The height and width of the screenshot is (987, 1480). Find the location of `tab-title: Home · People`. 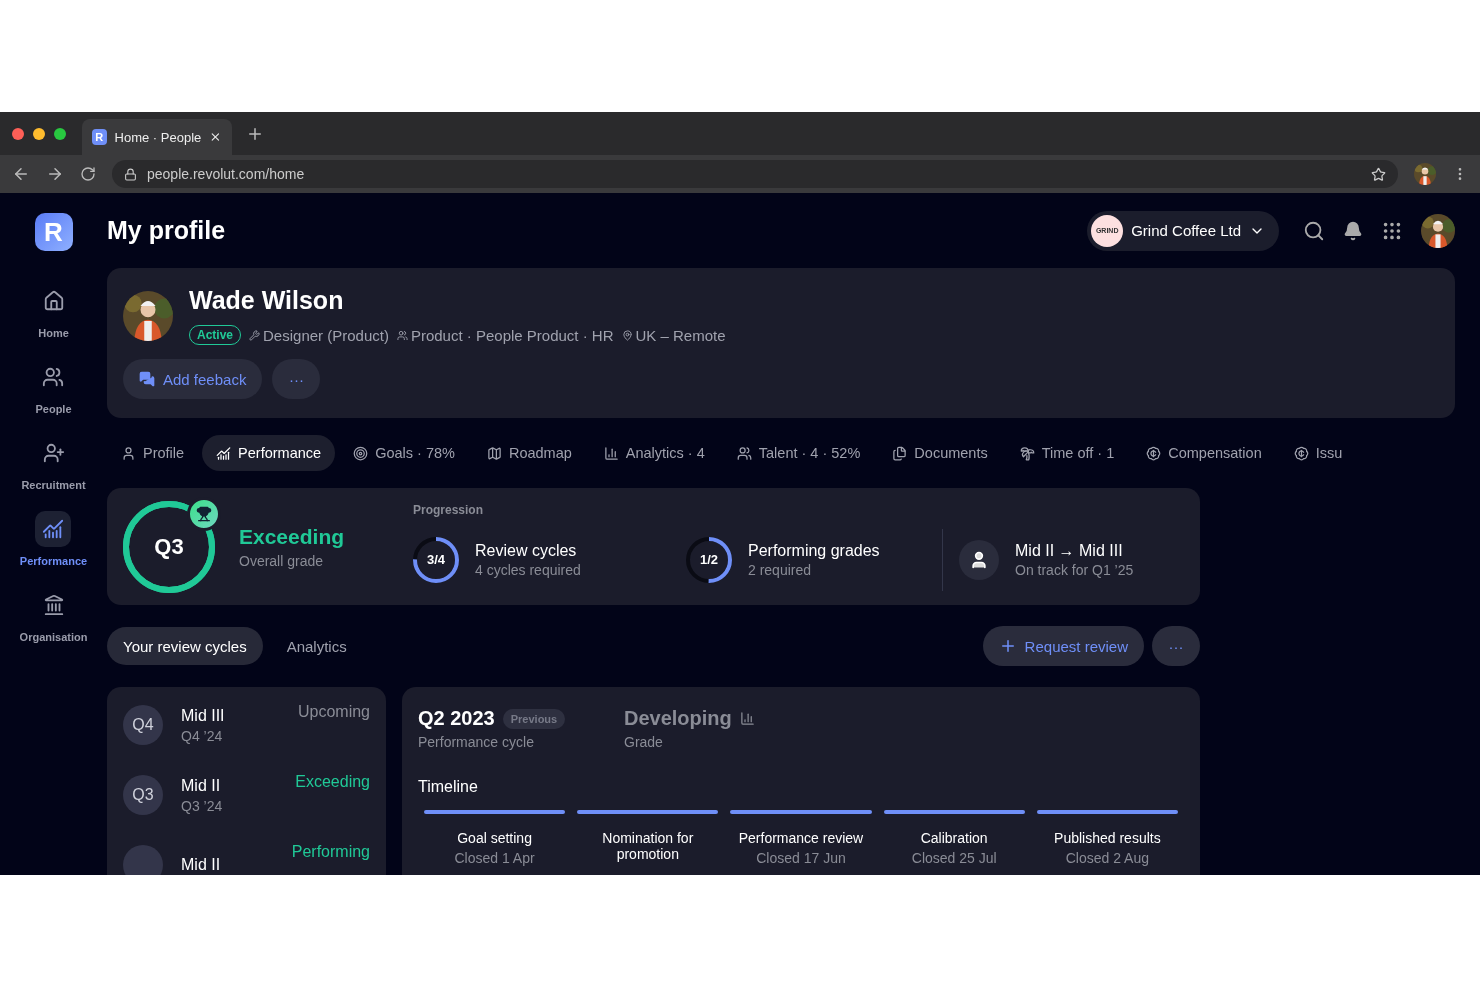

tab-title: Home · People is located at coordinates (158, 137).